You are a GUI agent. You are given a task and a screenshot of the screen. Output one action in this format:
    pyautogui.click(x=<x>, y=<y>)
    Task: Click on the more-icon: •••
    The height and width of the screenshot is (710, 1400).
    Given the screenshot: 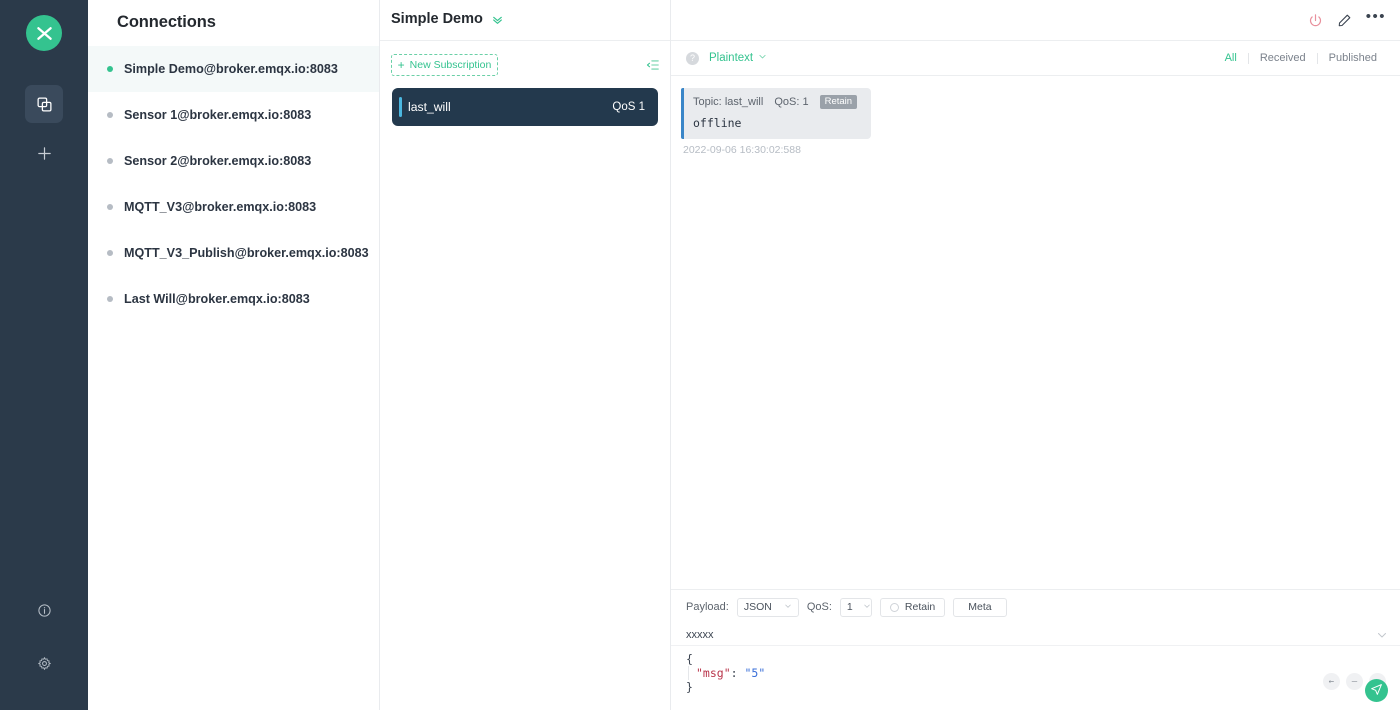 What is the action you would take?
    pyautogui.click(x=1376, y=18)
    